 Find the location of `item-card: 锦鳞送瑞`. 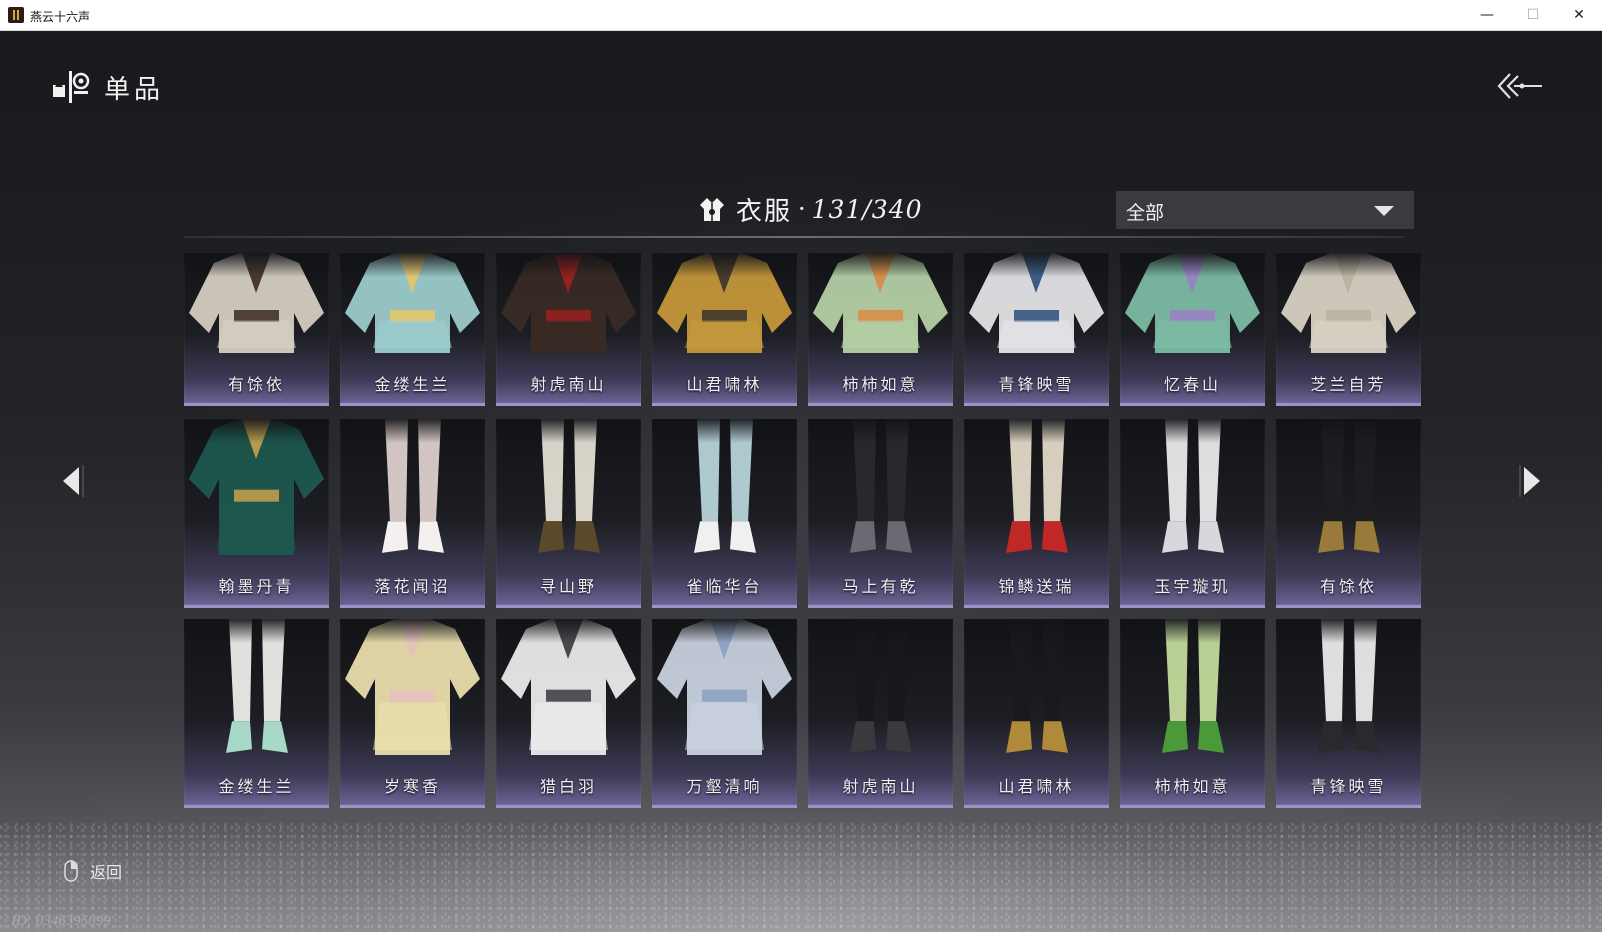

item-card: 锦鳞送瑞 is located at coordinates (1036, 513).